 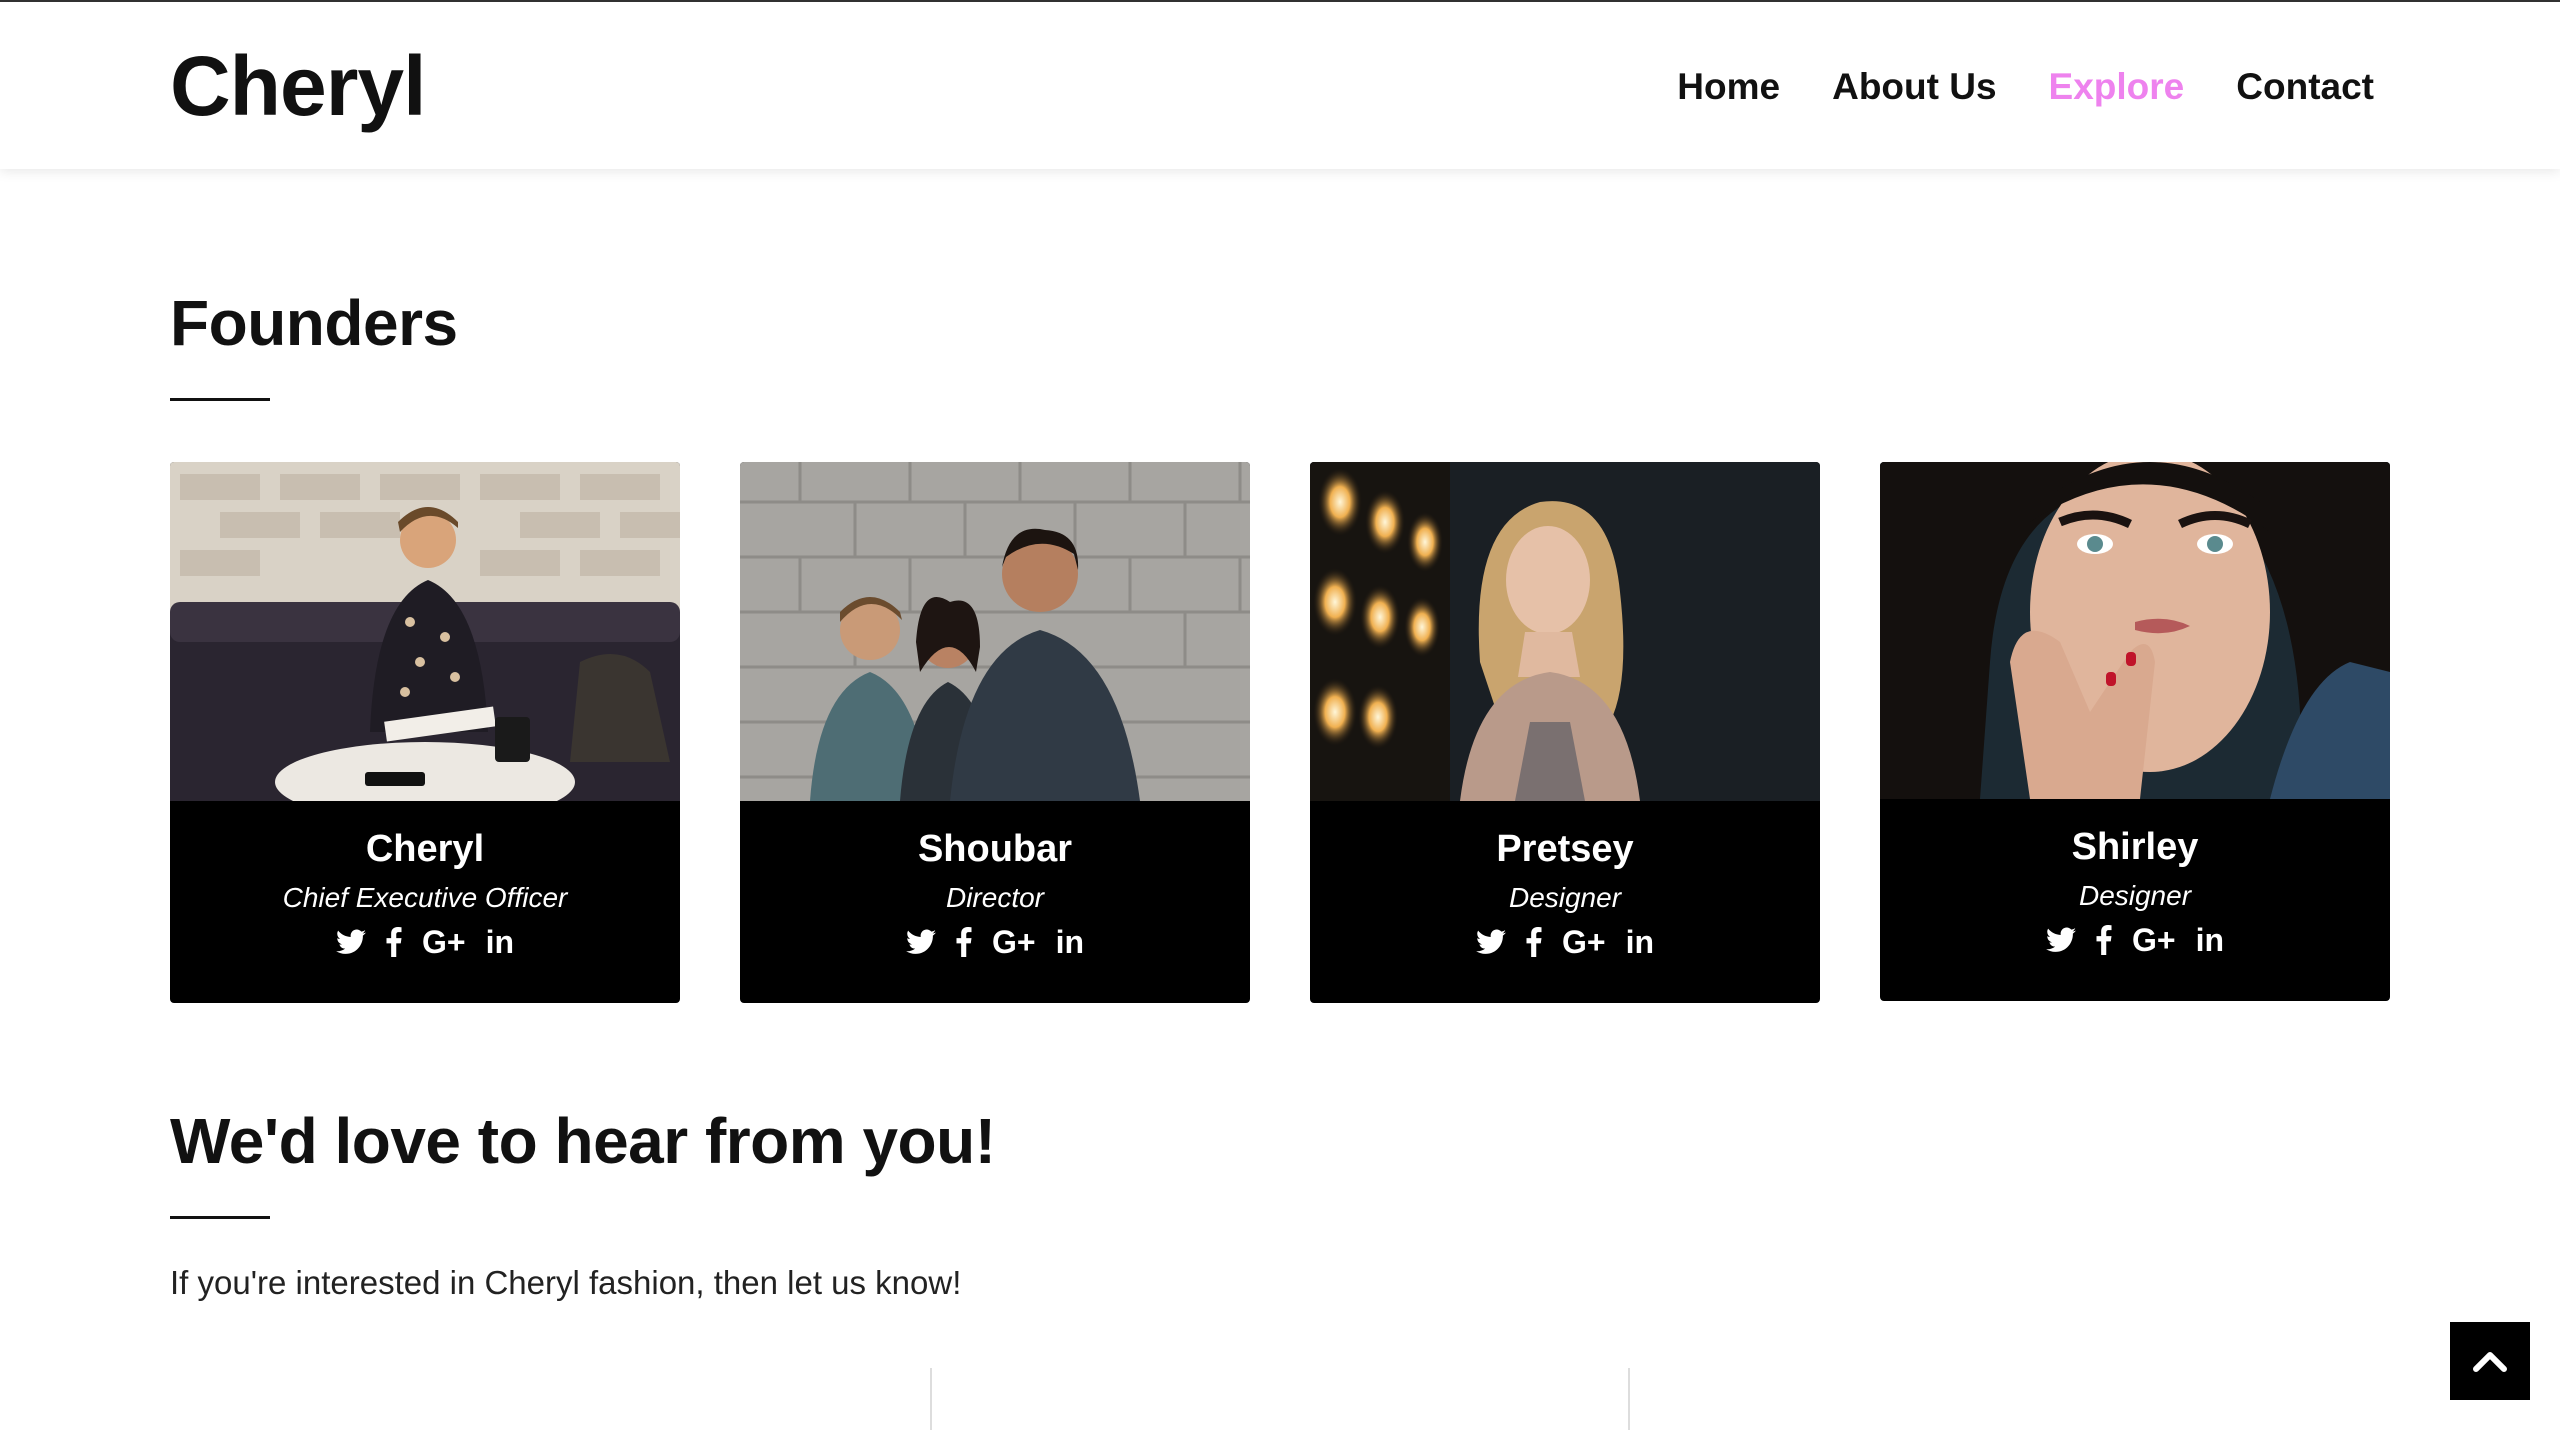 I want to click on contact-title: We'd love to hear from you!, so click(x=583, y=1141).